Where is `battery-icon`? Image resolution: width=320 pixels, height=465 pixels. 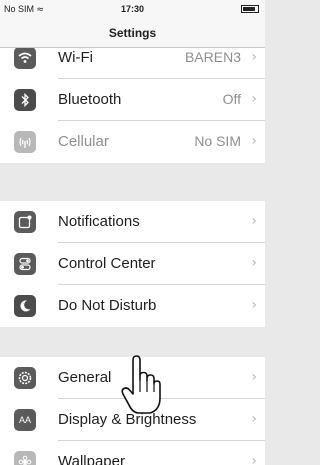 battery-icon is located at coordinates (250, 9).